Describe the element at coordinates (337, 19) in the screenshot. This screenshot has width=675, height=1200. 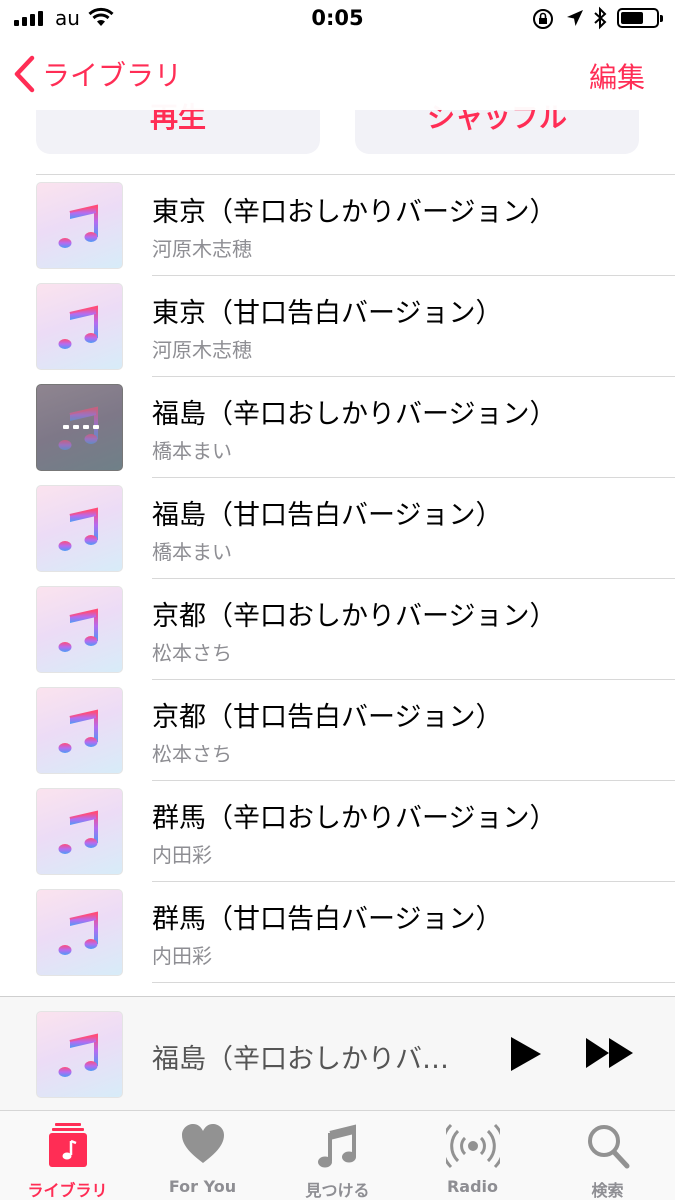
I see `status-bar: au 0:05` at that location.